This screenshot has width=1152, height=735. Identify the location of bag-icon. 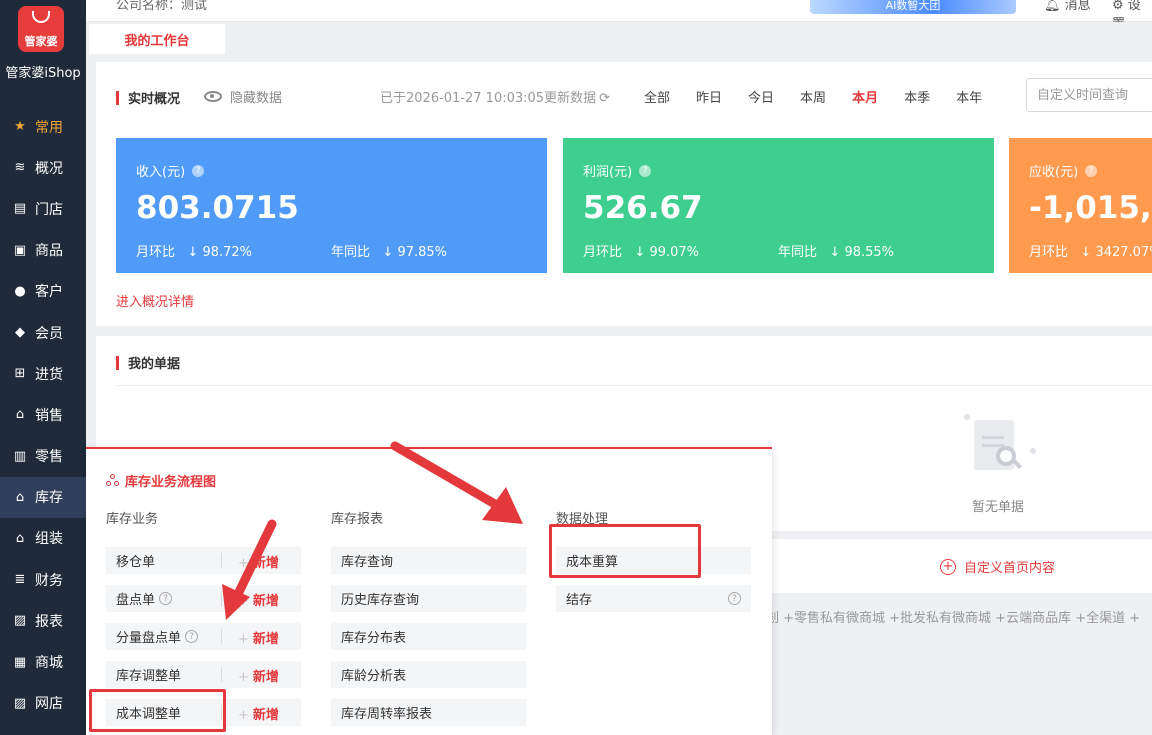
(41, 17).